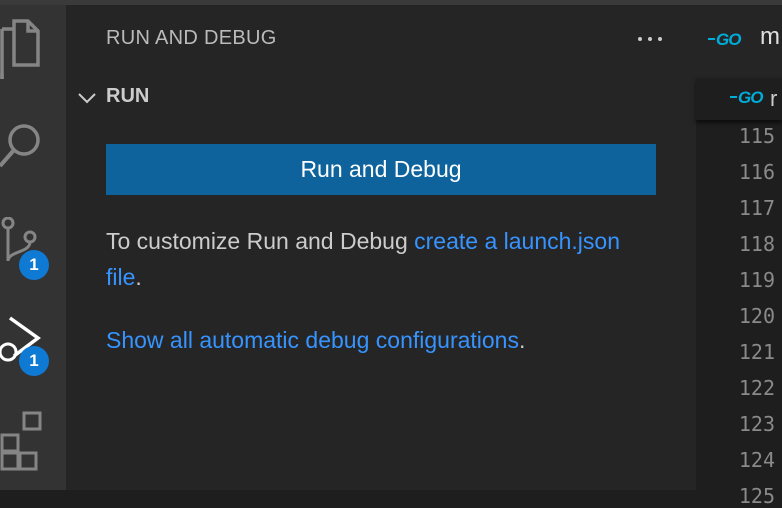 This screenshot has height=508, width=782. I want to click on activity-search, so click(33, 147).